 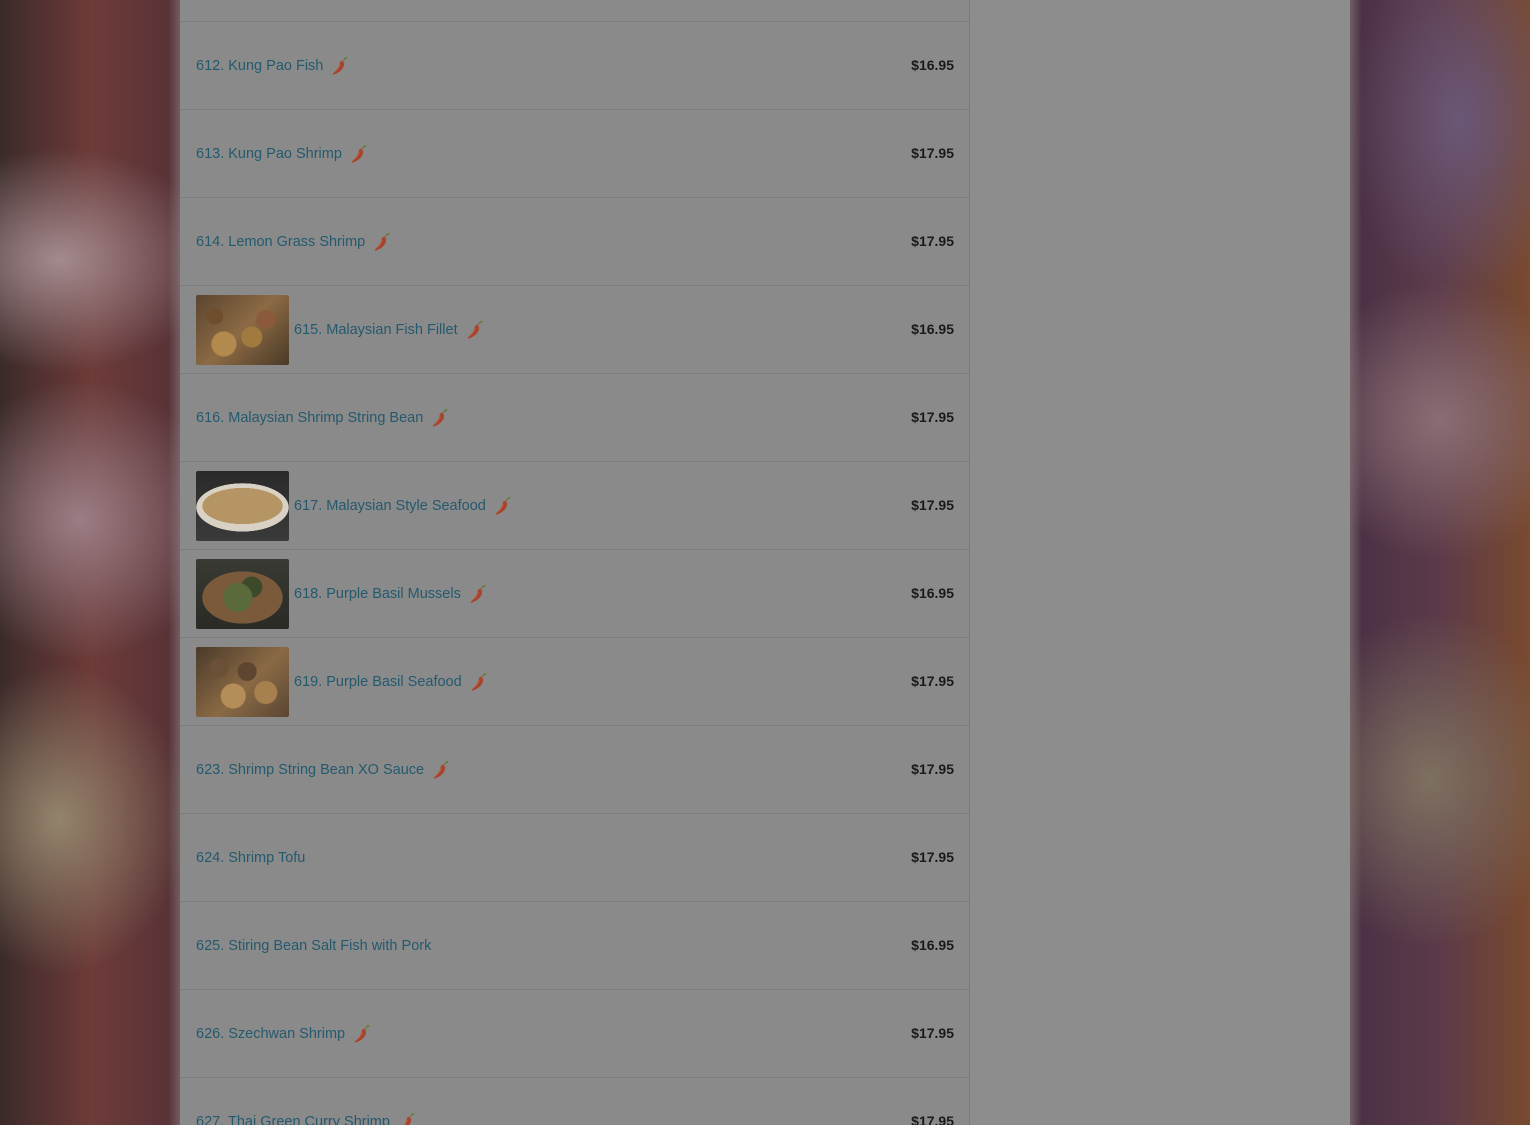 I want to click on menu-item-content: 619. Purple Basil Seafood, so click(x=343, y=681).